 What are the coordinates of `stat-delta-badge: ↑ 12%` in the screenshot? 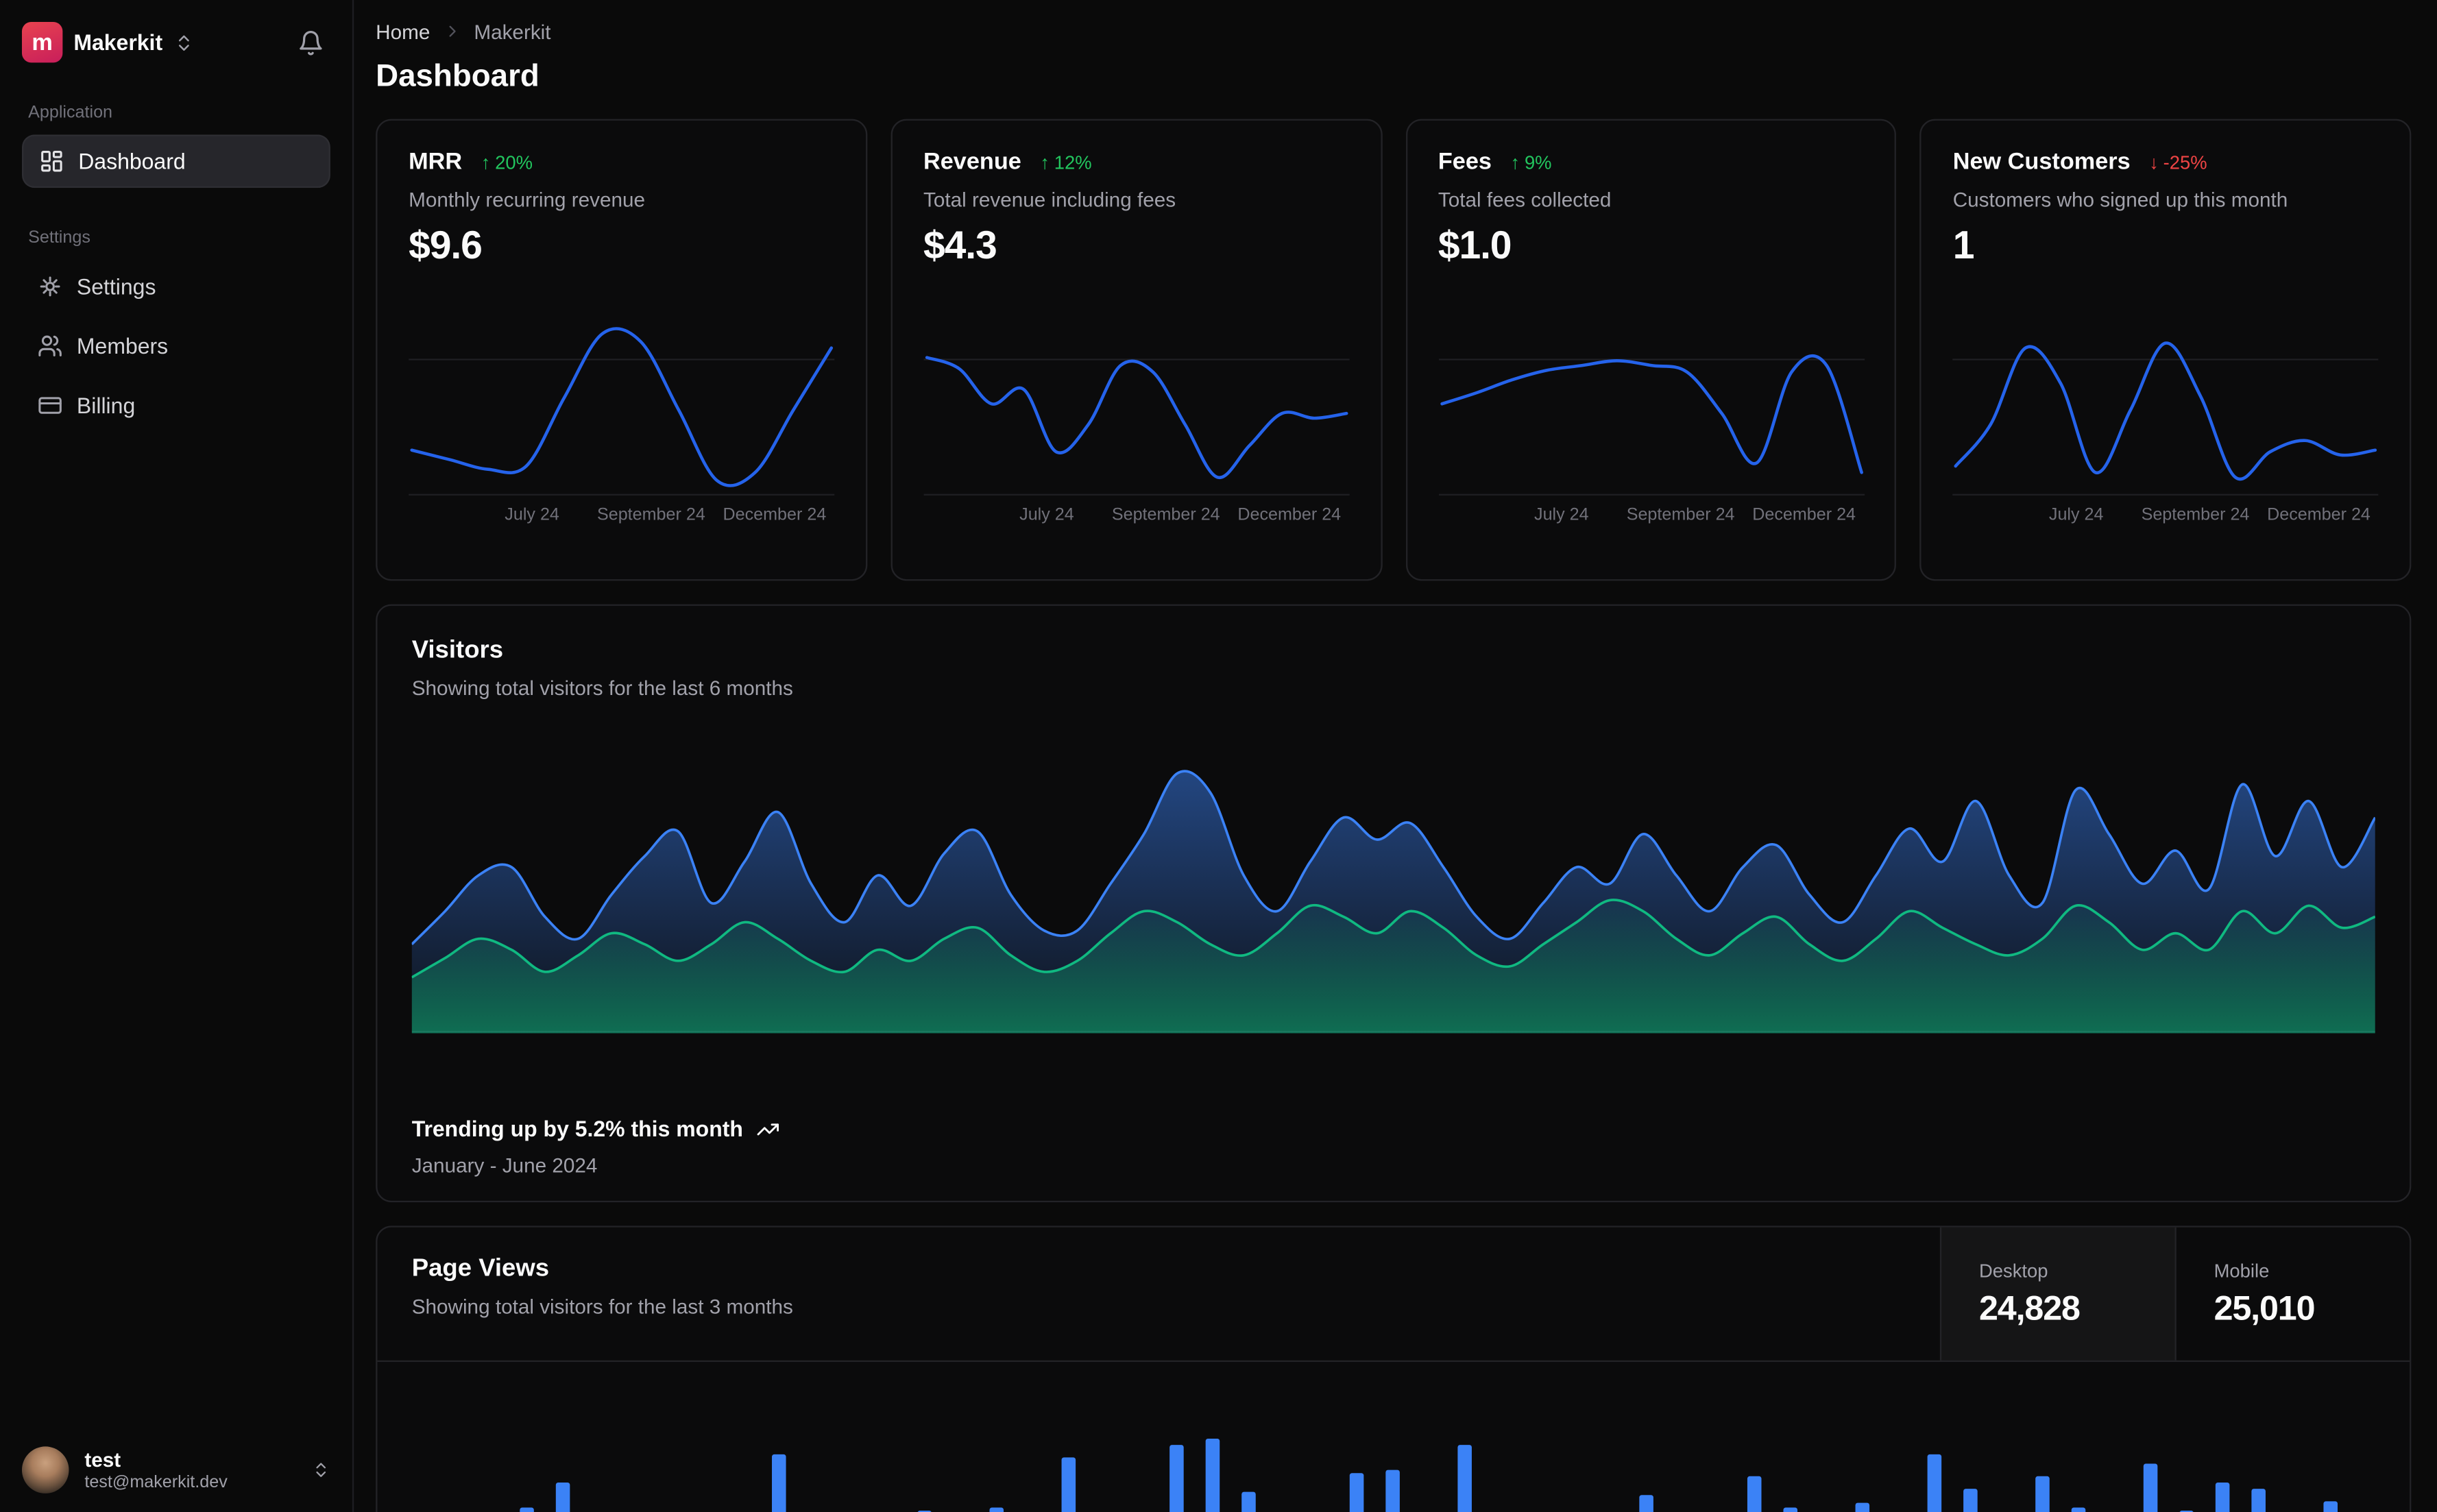 It's located at (1065, 162).